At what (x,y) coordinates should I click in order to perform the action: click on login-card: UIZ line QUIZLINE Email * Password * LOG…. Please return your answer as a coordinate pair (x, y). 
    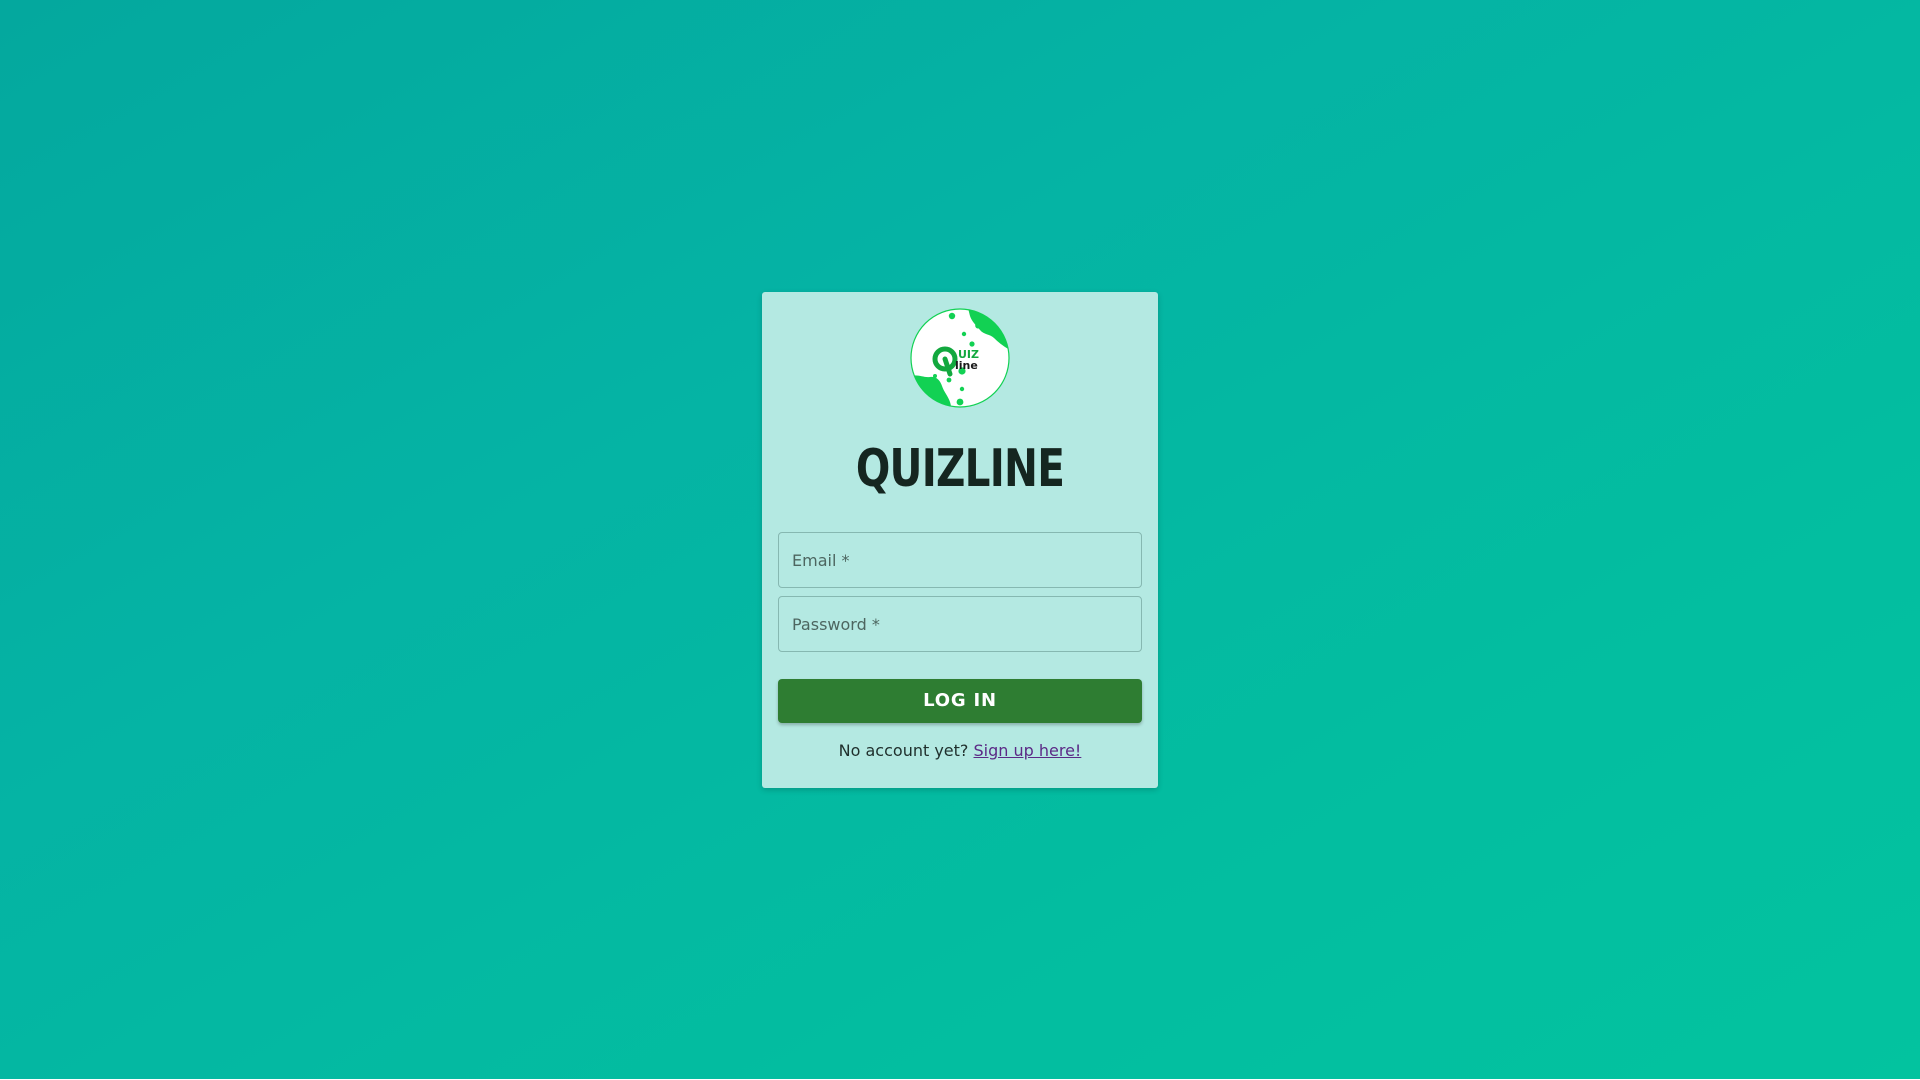
    Looking at the image, I should click on (960, 540).